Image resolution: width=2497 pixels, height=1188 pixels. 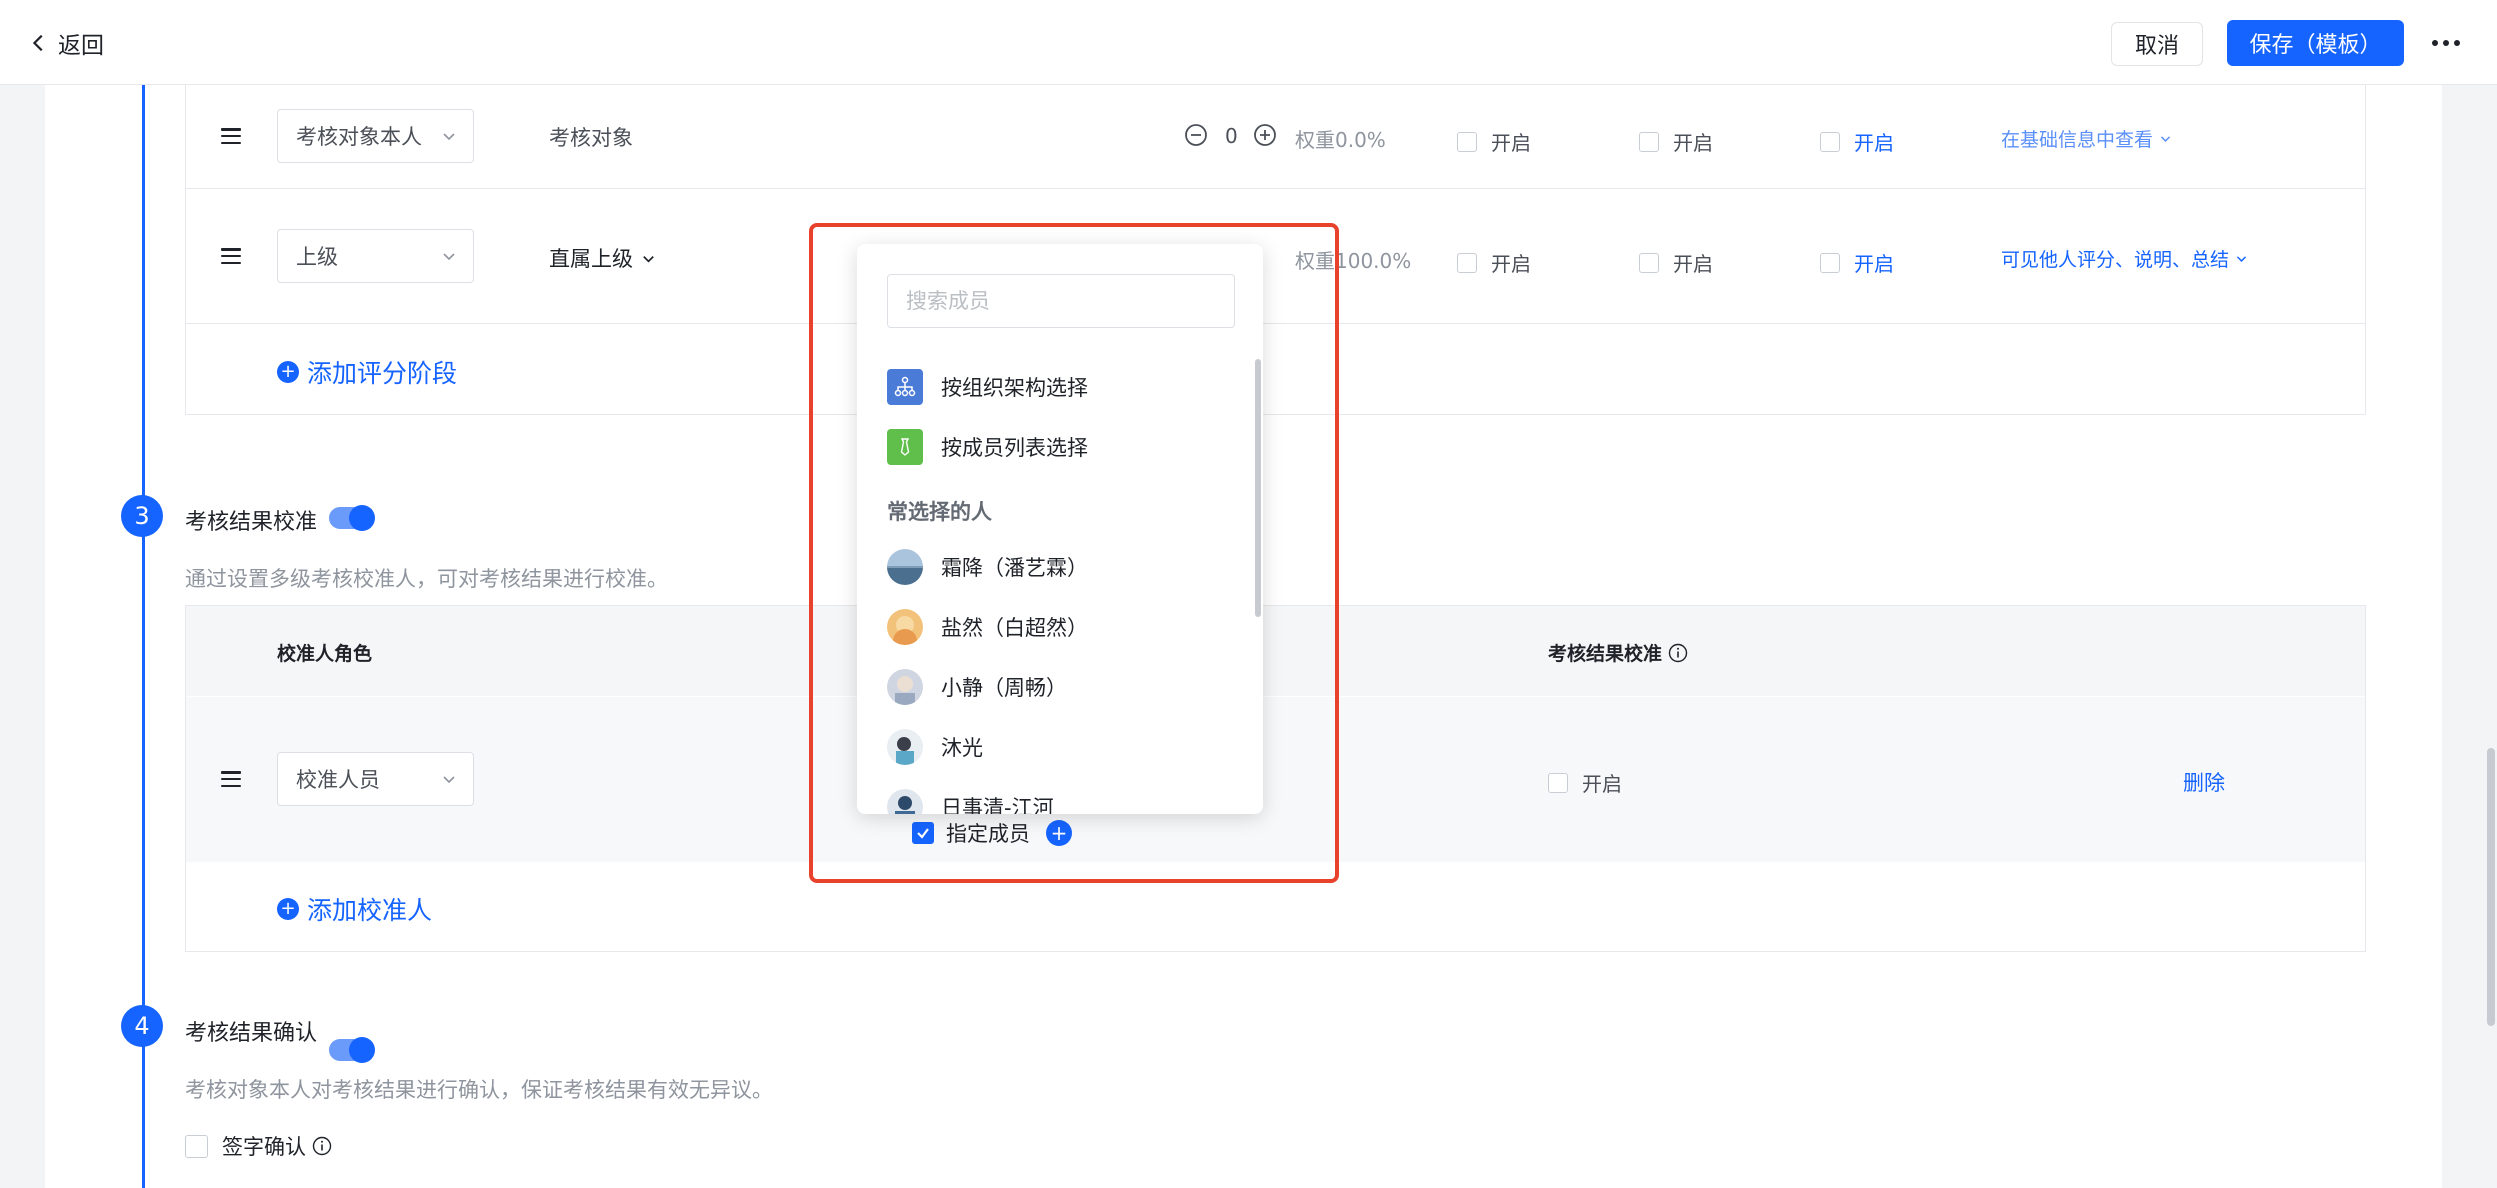 What do you see at coordinates (1340, 140) in the screenshot?
I see `weight-label: 权重0.0%` at bounding box center [1340, 140].